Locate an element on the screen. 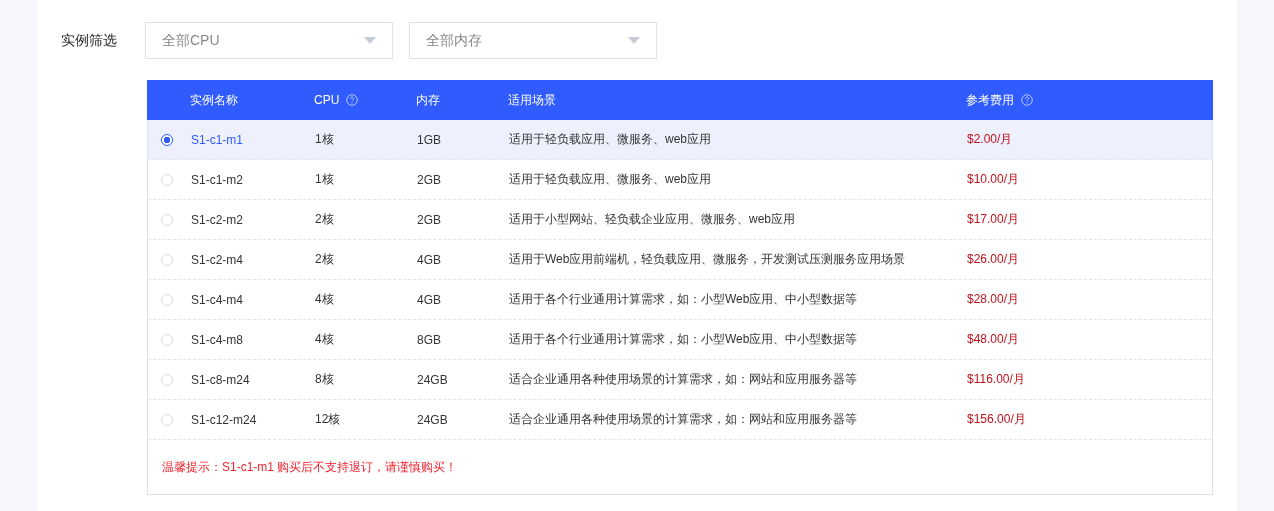  table-row: S1-c2-m4 2核 4GB 适用于Web应用前端机，轻负载应用、微服务，开发测试压测服务应用场景 $26.00/月 is located at coordinates (680, 260).